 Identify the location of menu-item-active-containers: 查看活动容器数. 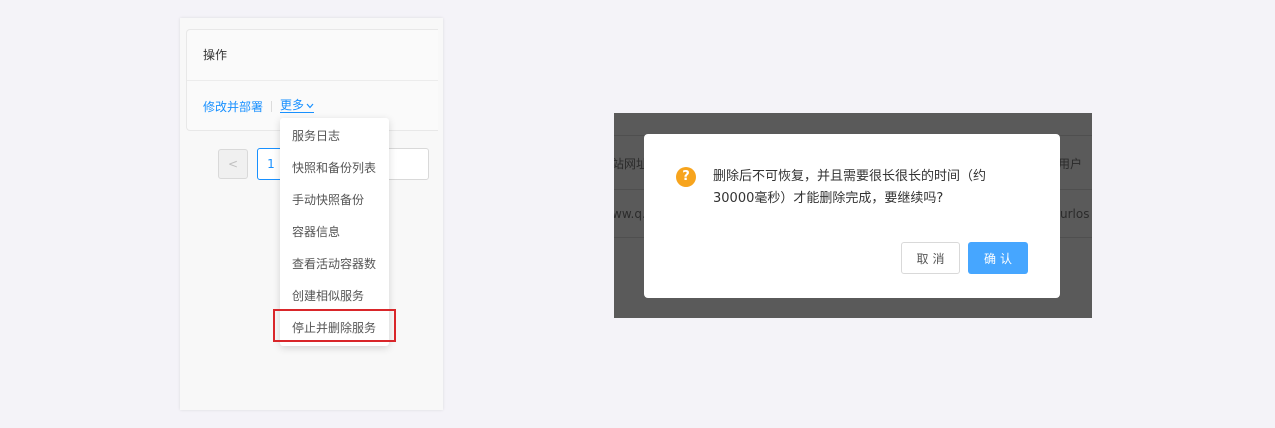
(334, 264).